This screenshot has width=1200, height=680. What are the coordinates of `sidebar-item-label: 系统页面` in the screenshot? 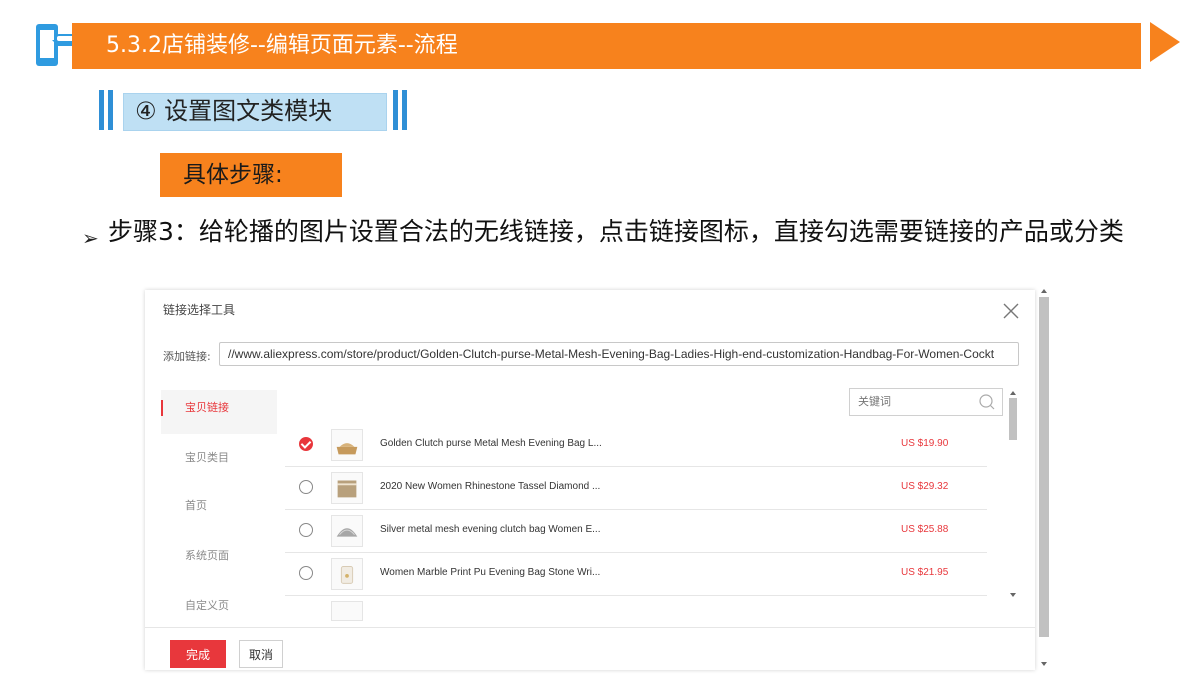 It's located at (207, 555).